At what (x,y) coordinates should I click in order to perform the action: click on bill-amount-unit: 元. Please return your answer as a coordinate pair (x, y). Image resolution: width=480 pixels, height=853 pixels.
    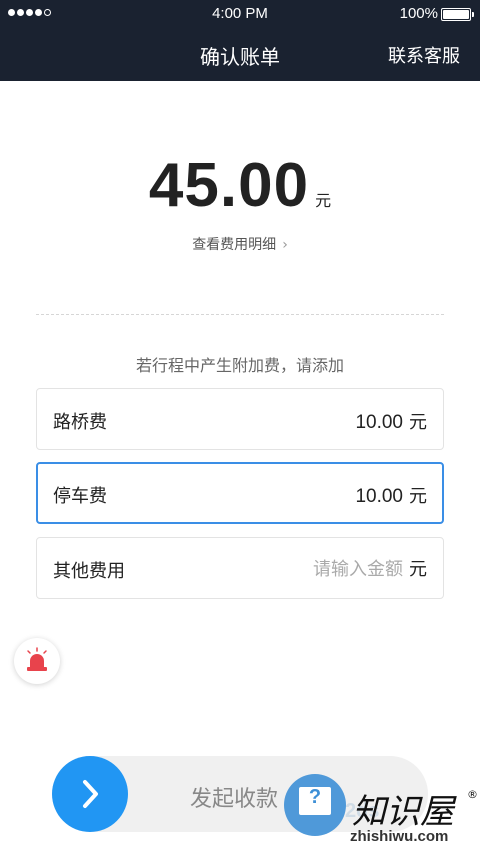
    Looking at the image, I should click on (323, 200).